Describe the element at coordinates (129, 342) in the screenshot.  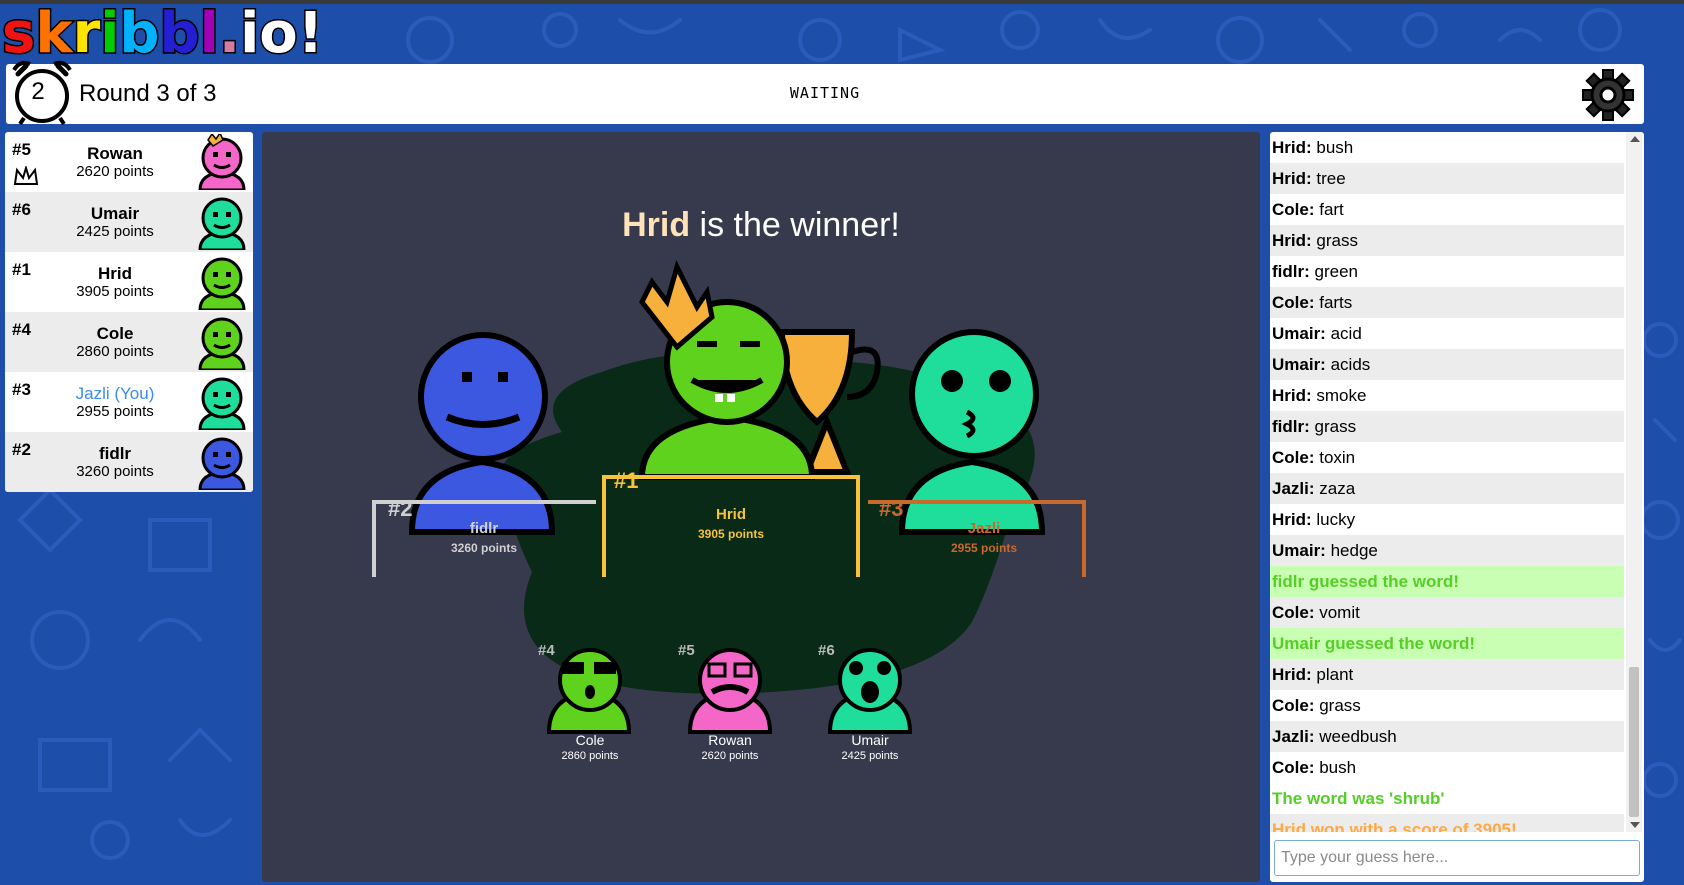
I see `player-row: #4 Cole 2860 points` at that location.